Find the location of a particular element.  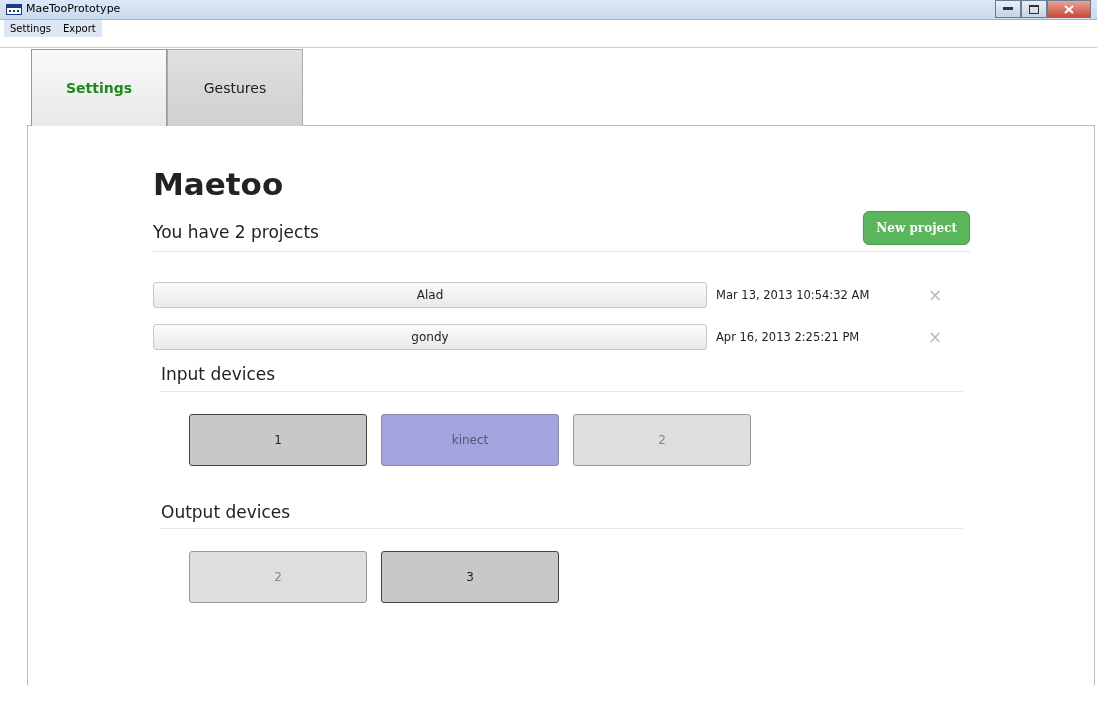

app-icon is located at coordinates (14, 9).